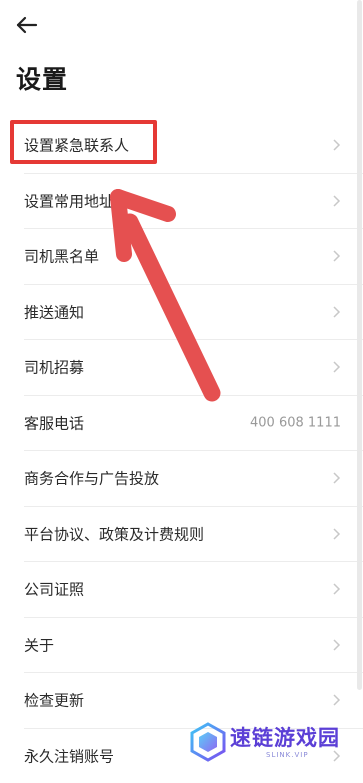 The height and width of the screenshot is (783, 363). Describe the element at coordinates (193, 313) in the screenshot. I see `settings-item-push-notifications: 推送通知` at that location.